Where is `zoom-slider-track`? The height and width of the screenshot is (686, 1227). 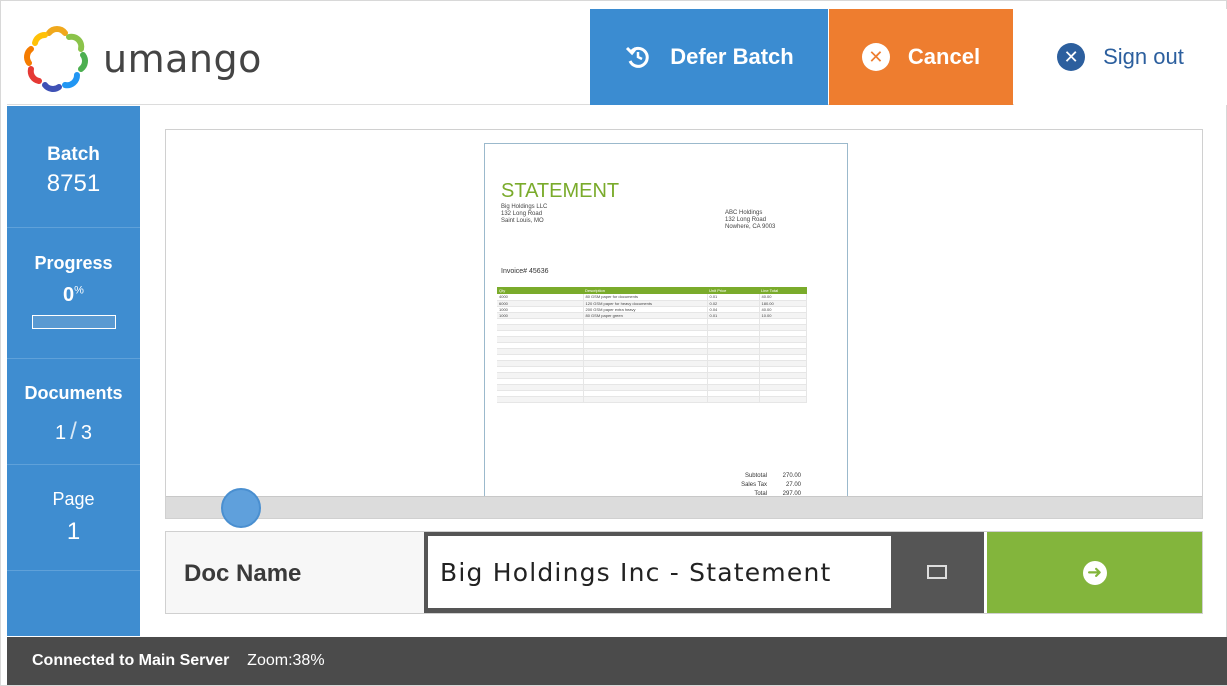 zoom-slider-track is located at coordinates (684, 507).